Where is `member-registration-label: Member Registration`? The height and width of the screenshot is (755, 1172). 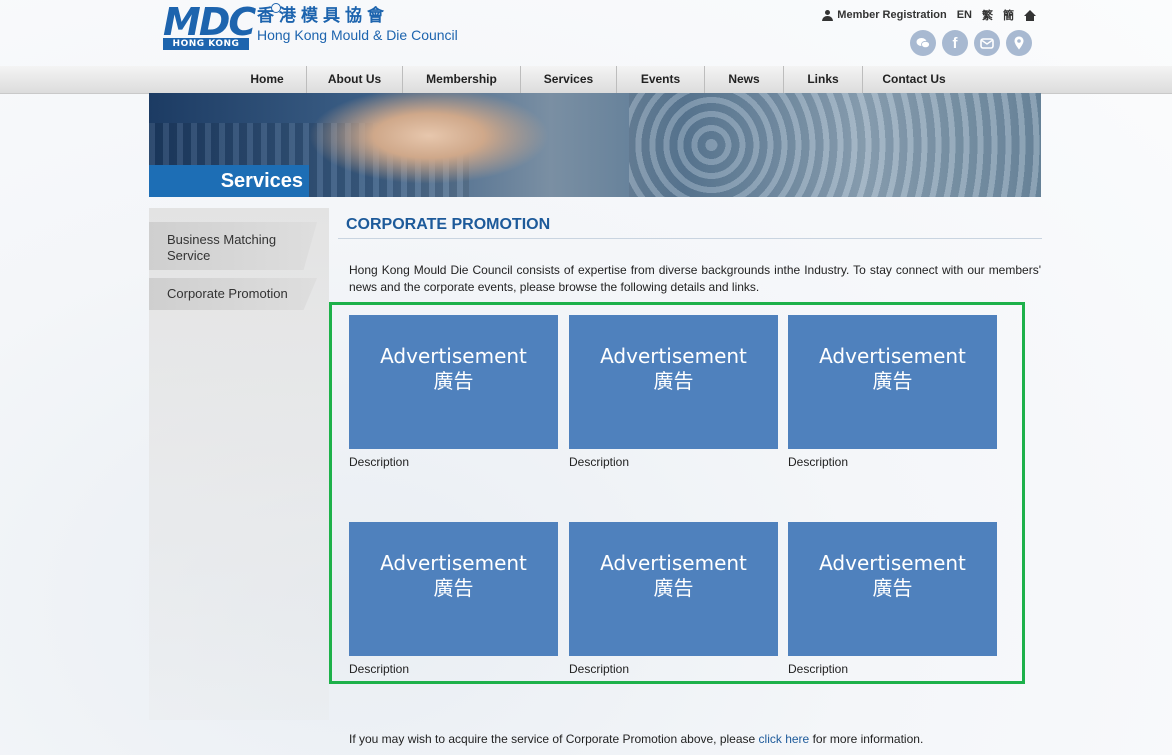 member-registration-label: Member Registration is located at coordinates (892, 15).